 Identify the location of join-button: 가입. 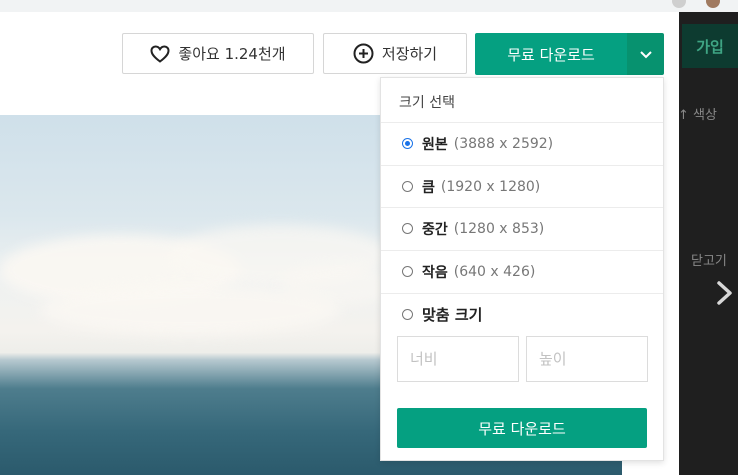
(710, 46).